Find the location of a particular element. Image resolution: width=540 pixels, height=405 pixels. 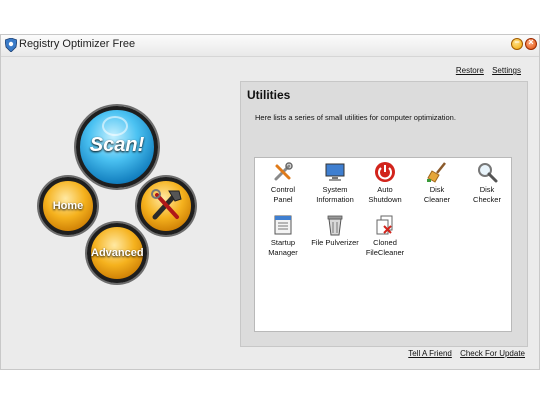

advanced-label: Advanced is located at coordinates (117, 253).